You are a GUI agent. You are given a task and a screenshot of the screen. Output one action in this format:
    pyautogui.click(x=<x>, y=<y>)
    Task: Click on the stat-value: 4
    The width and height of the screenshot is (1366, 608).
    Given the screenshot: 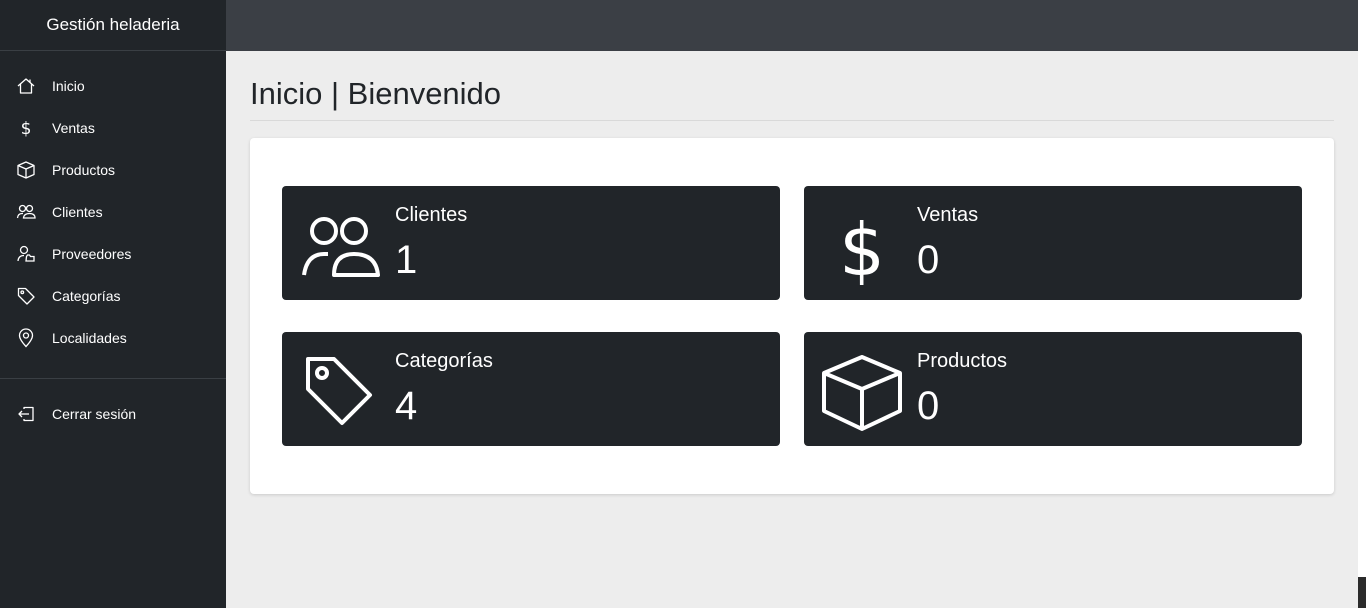 What is the action you would take?
    pyautogui.click(x=406, y=406)
    